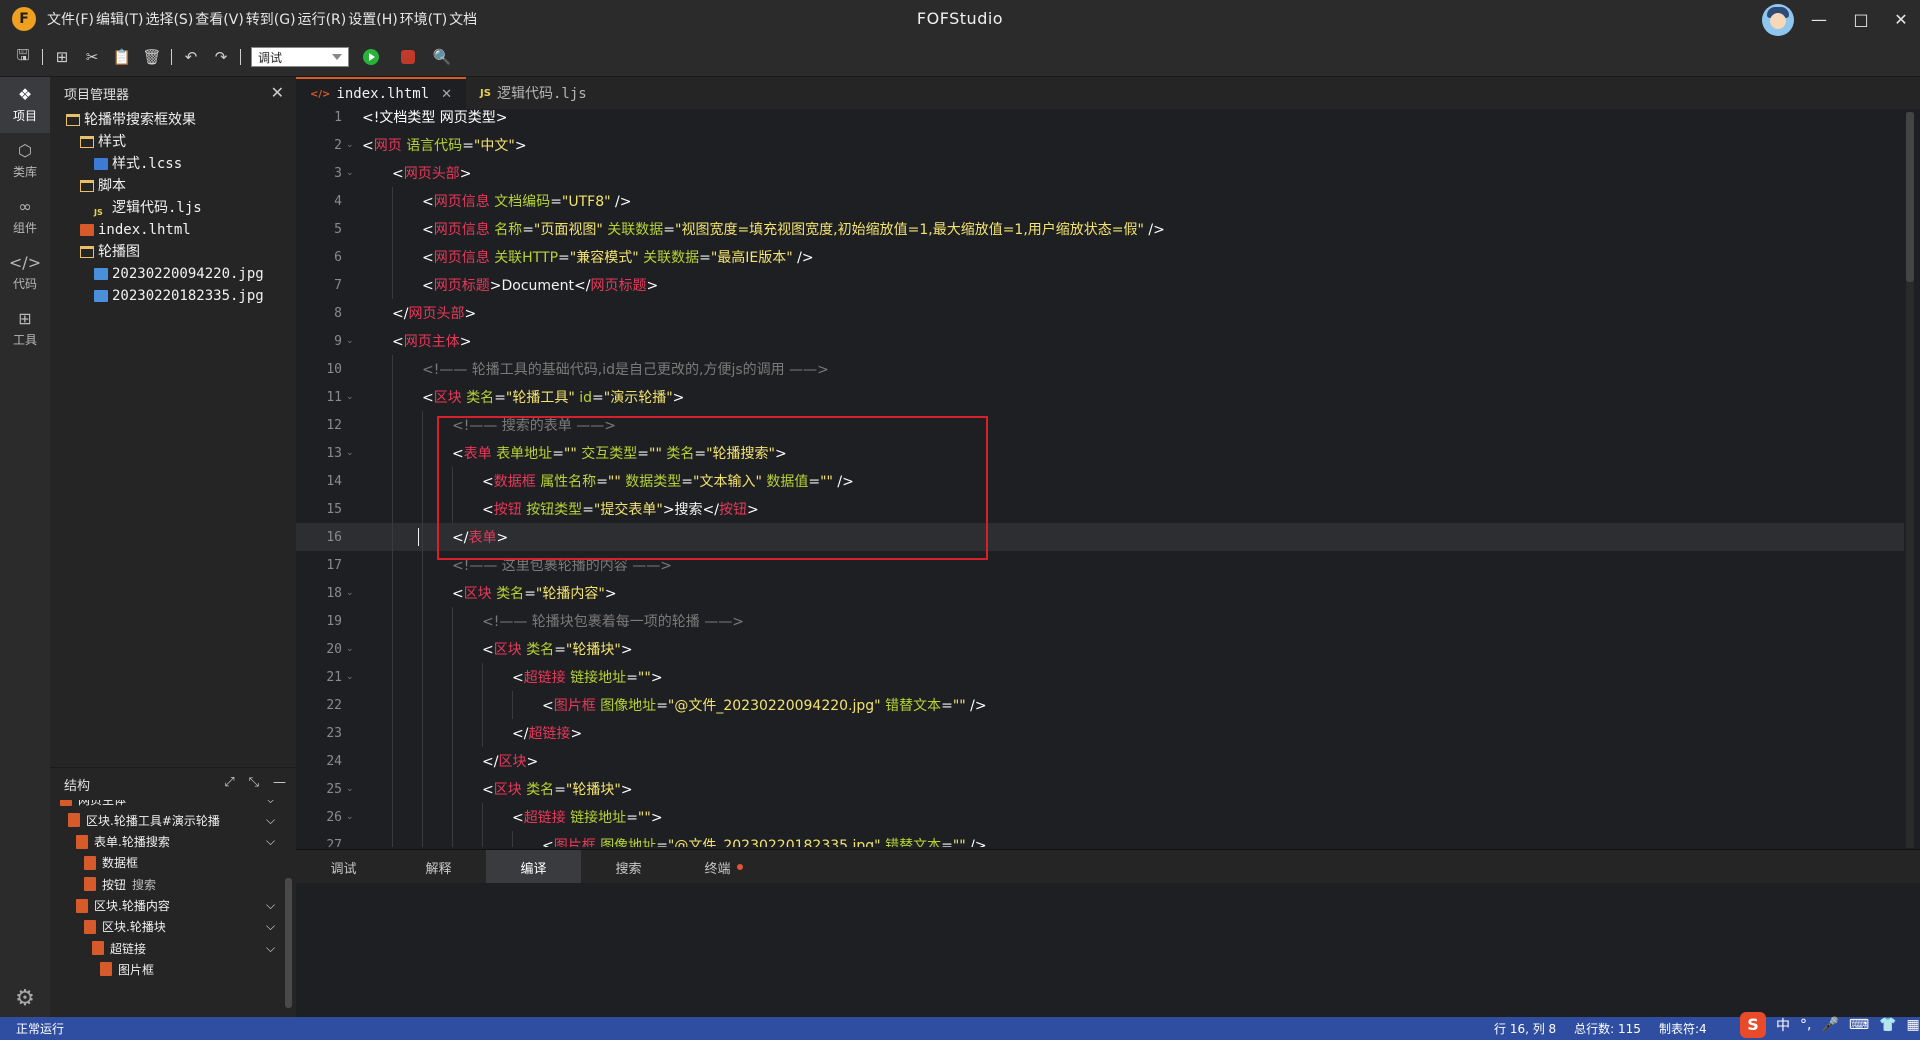 The width and height of the screenshot is (1920, 1040). What do you see at coordinates (62, 57) in the screenshot?
I see `new-file-icon: ⊞` at bounding box center [62, 57].